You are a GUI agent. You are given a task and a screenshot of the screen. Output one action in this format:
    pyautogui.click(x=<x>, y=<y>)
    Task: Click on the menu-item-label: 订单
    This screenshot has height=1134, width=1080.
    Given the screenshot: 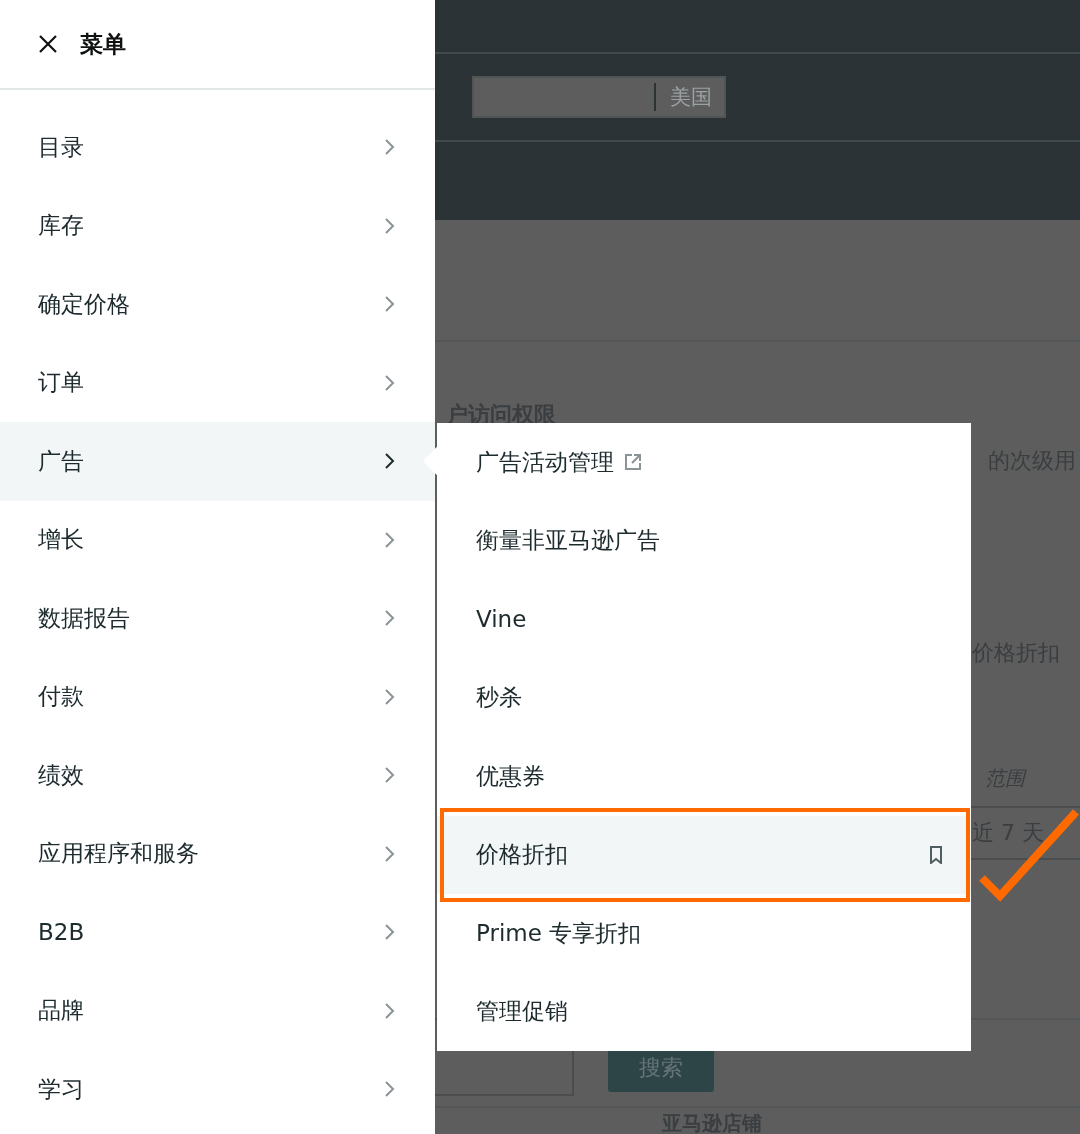 What is the action you would take?
    pyautogui.click(x=61, y=383)
    